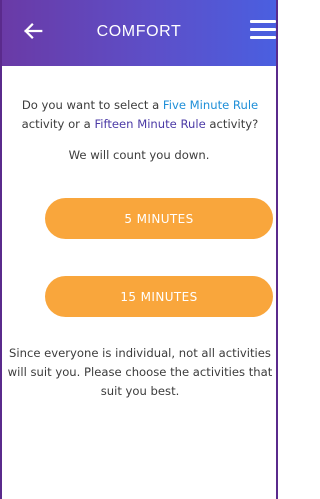 The height and width of the screenshot is (499, 320). What do you see at coordinates (92, 105) in the screenshot?
I see `intro-text-1: Do you want to select a` at bounding box center [92, 105].